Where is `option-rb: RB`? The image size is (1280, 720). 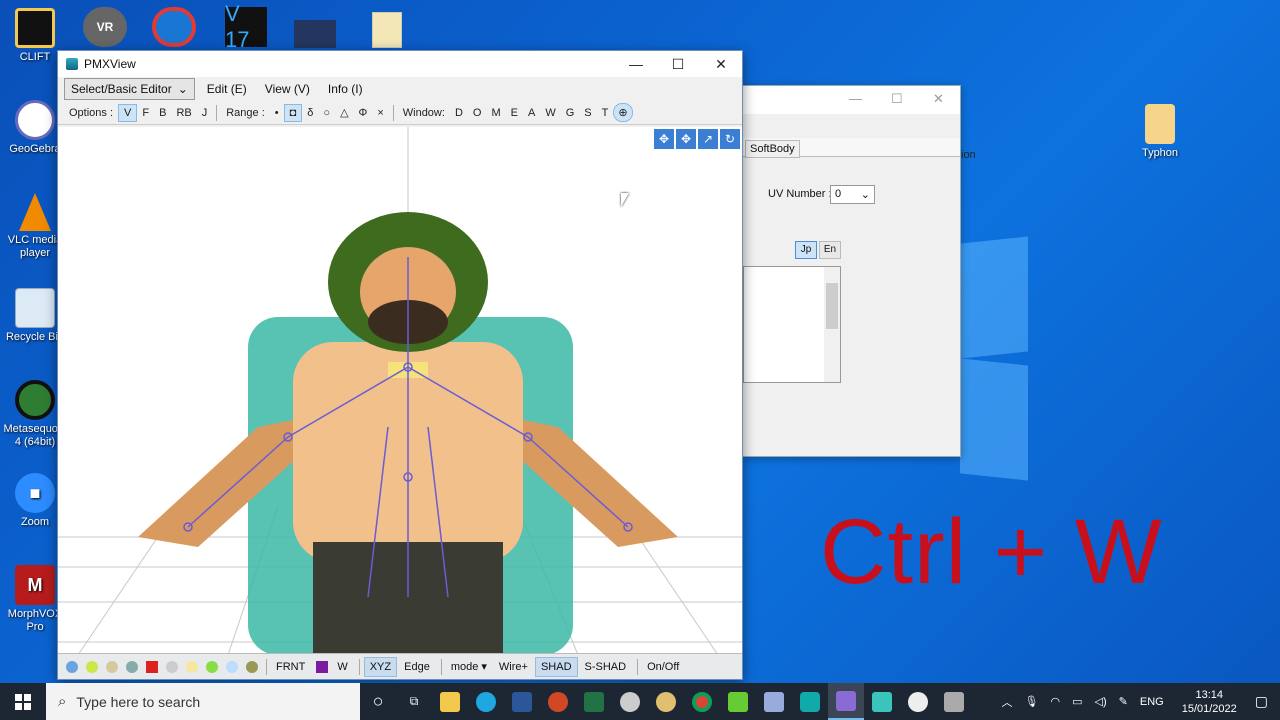
option-rb: RB is located at coordinates (183, 113).